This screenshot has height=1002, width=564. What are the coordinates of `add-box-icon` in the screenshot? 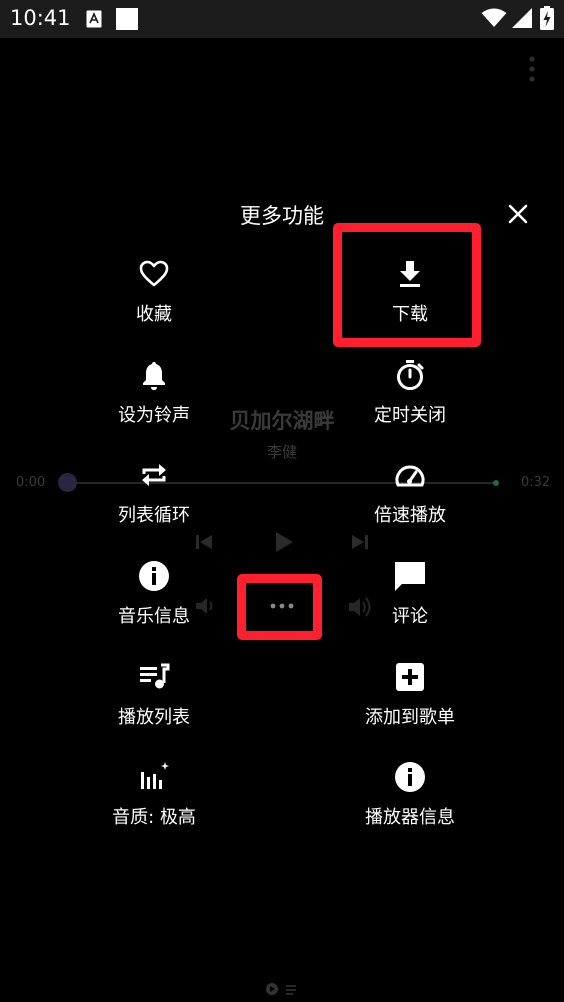 It's located at (410, 677).